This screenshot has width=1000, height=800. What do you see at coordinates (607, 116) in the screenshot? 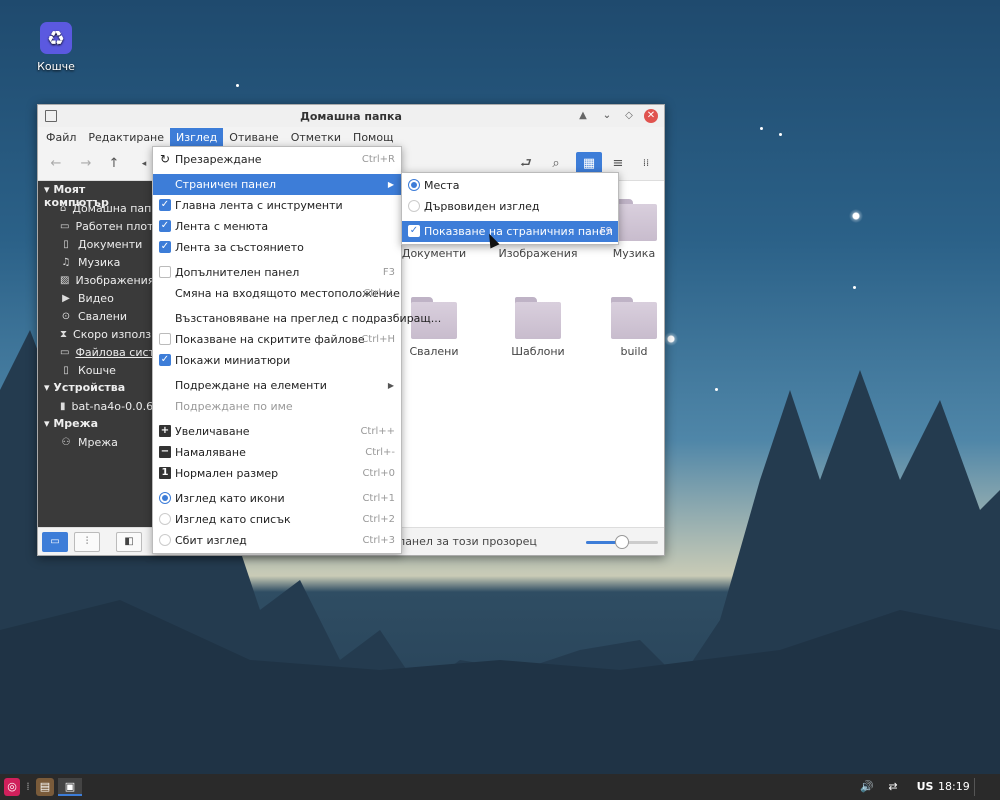
I see `minimize-icon: ⌄` at bounding box center [607, 116].